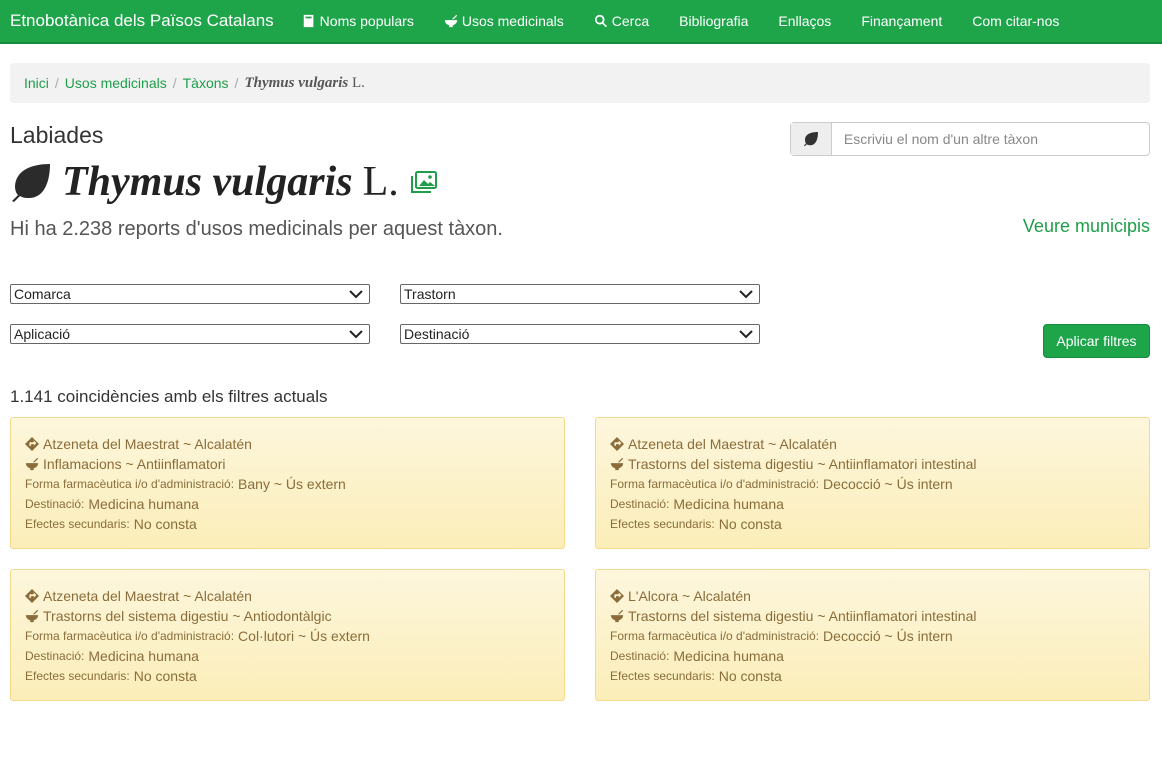 Image resolution: width=1162 pixels, height=770 pixels. What do you see at coordinates (901, 21) in the screenshot?
I see `nav-financament: Finançament` at bounding box center [901, 21].